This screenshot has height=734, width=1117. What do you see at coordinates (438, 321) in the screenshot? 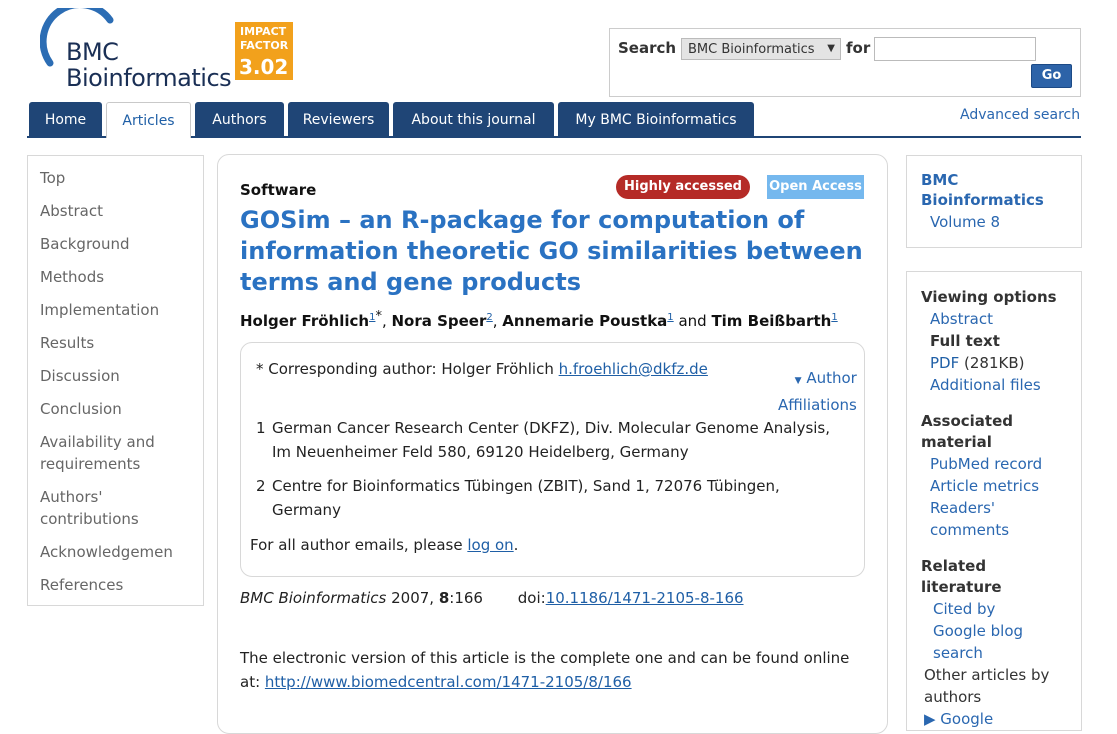
I see `author-name: Nora Speer` at bounding box center [438, 321].